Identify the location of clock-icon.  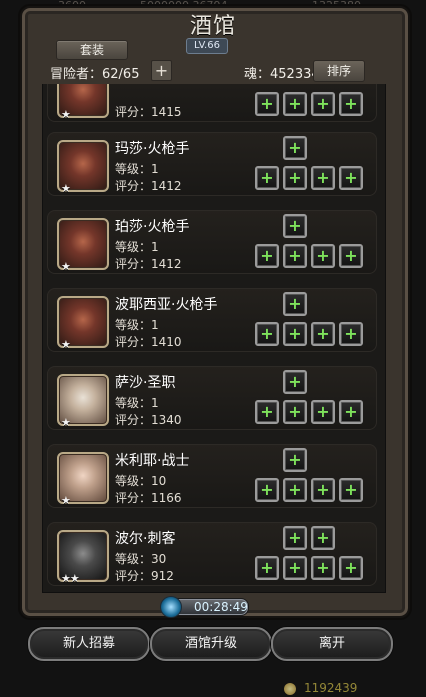
(171, 607).